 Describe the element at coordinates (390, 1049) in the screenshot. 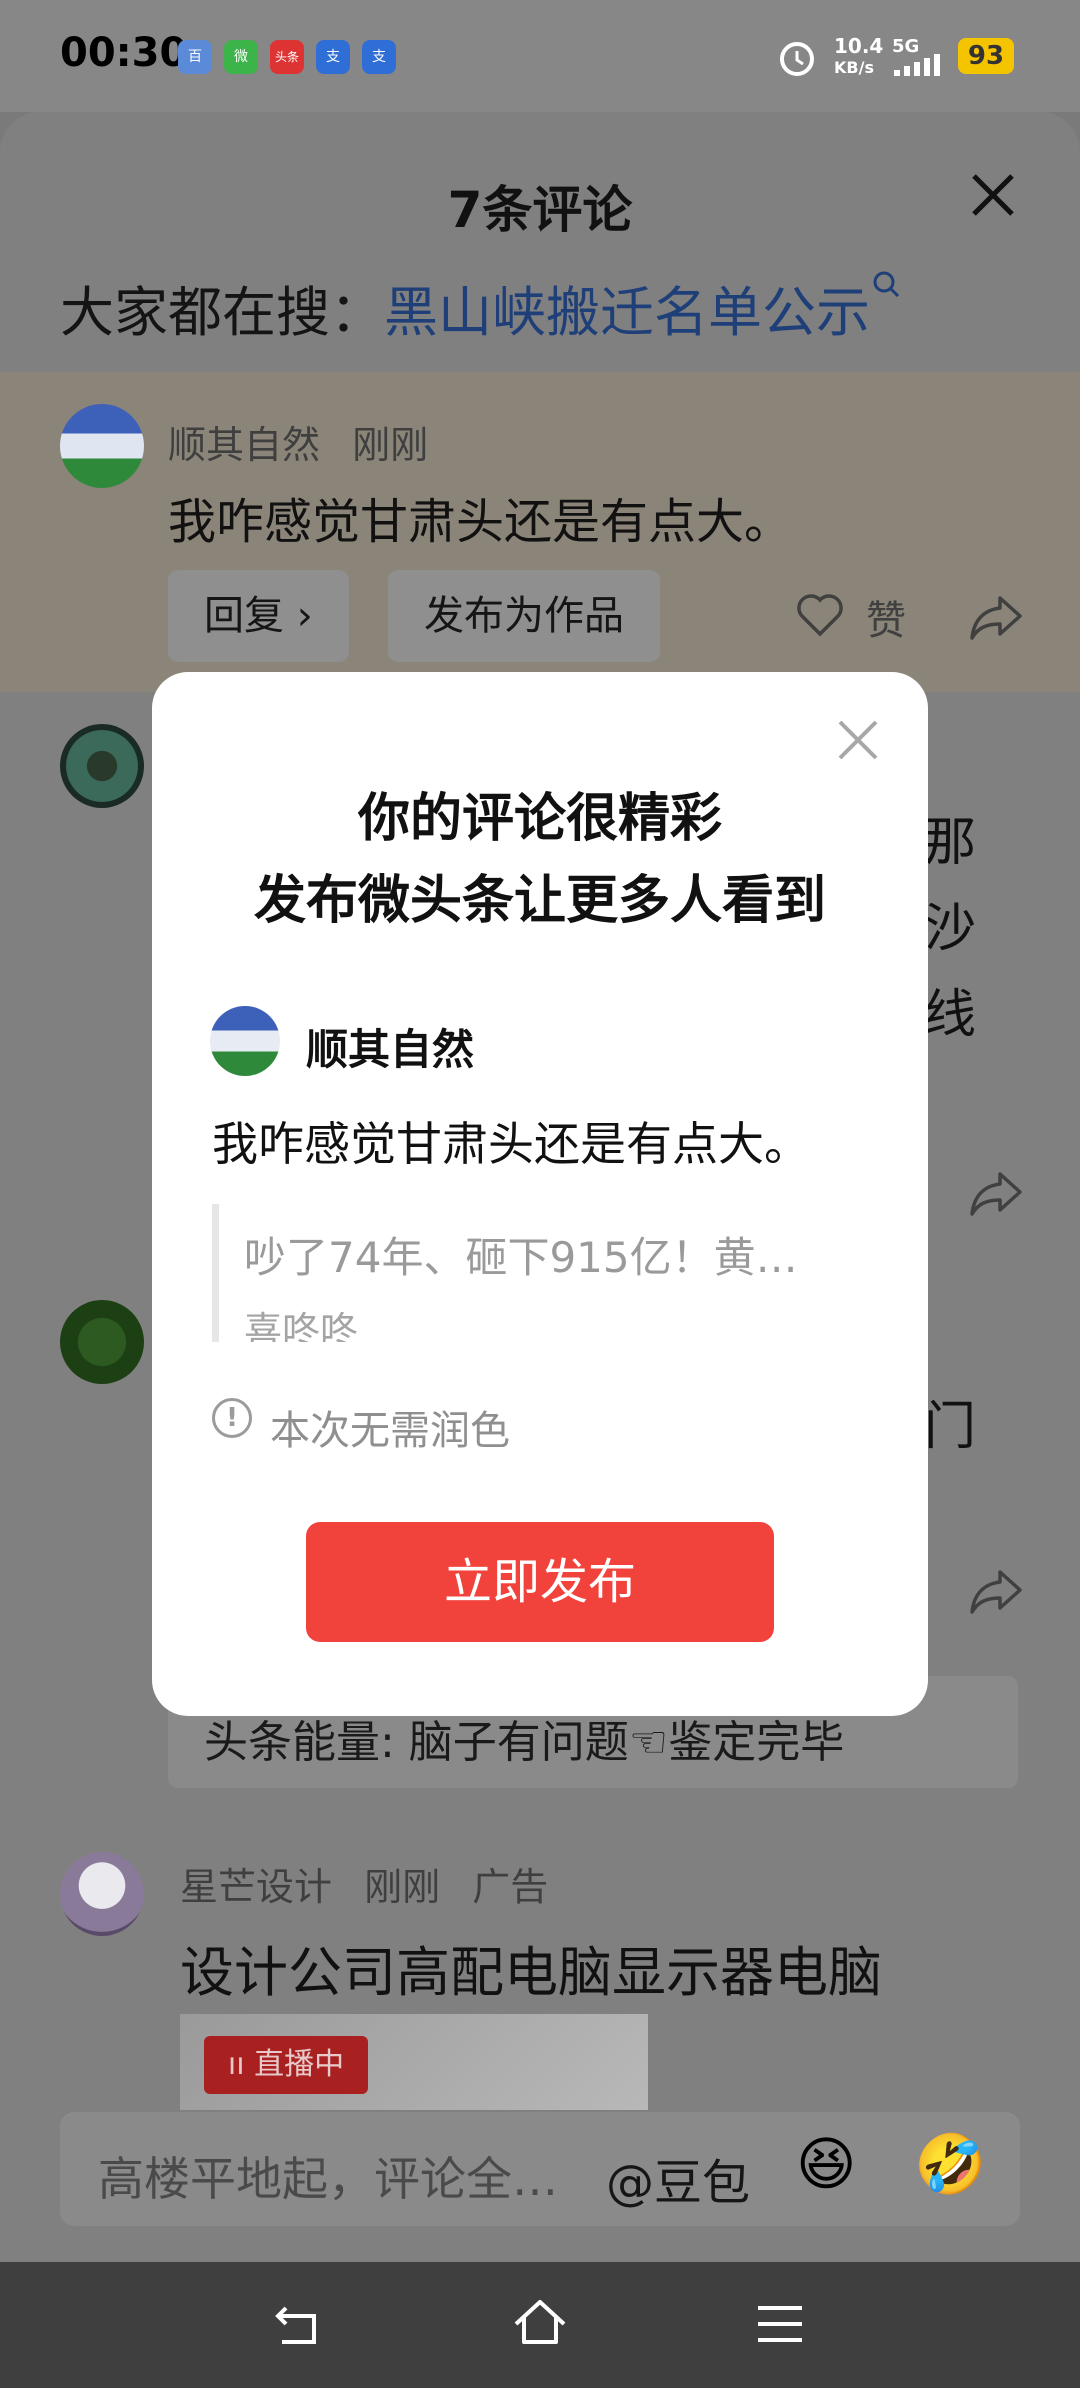

I see `dialog-username: 顺其自然` at that location.